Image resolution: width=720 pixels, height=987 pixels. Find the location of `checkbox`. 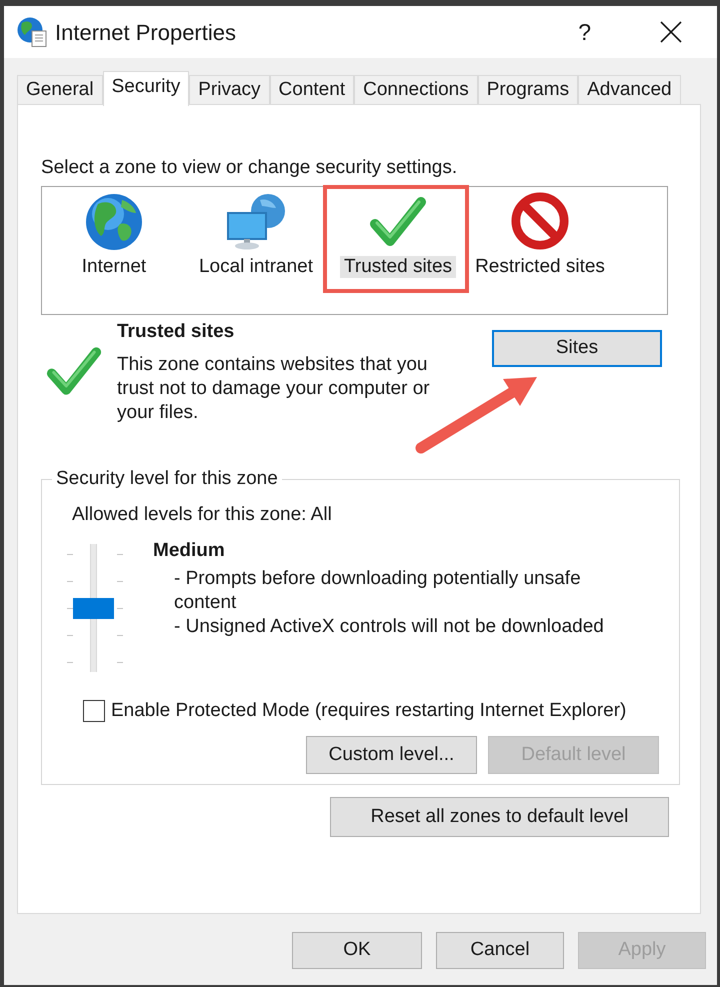

checkbox is located at coordinates (94, 711).